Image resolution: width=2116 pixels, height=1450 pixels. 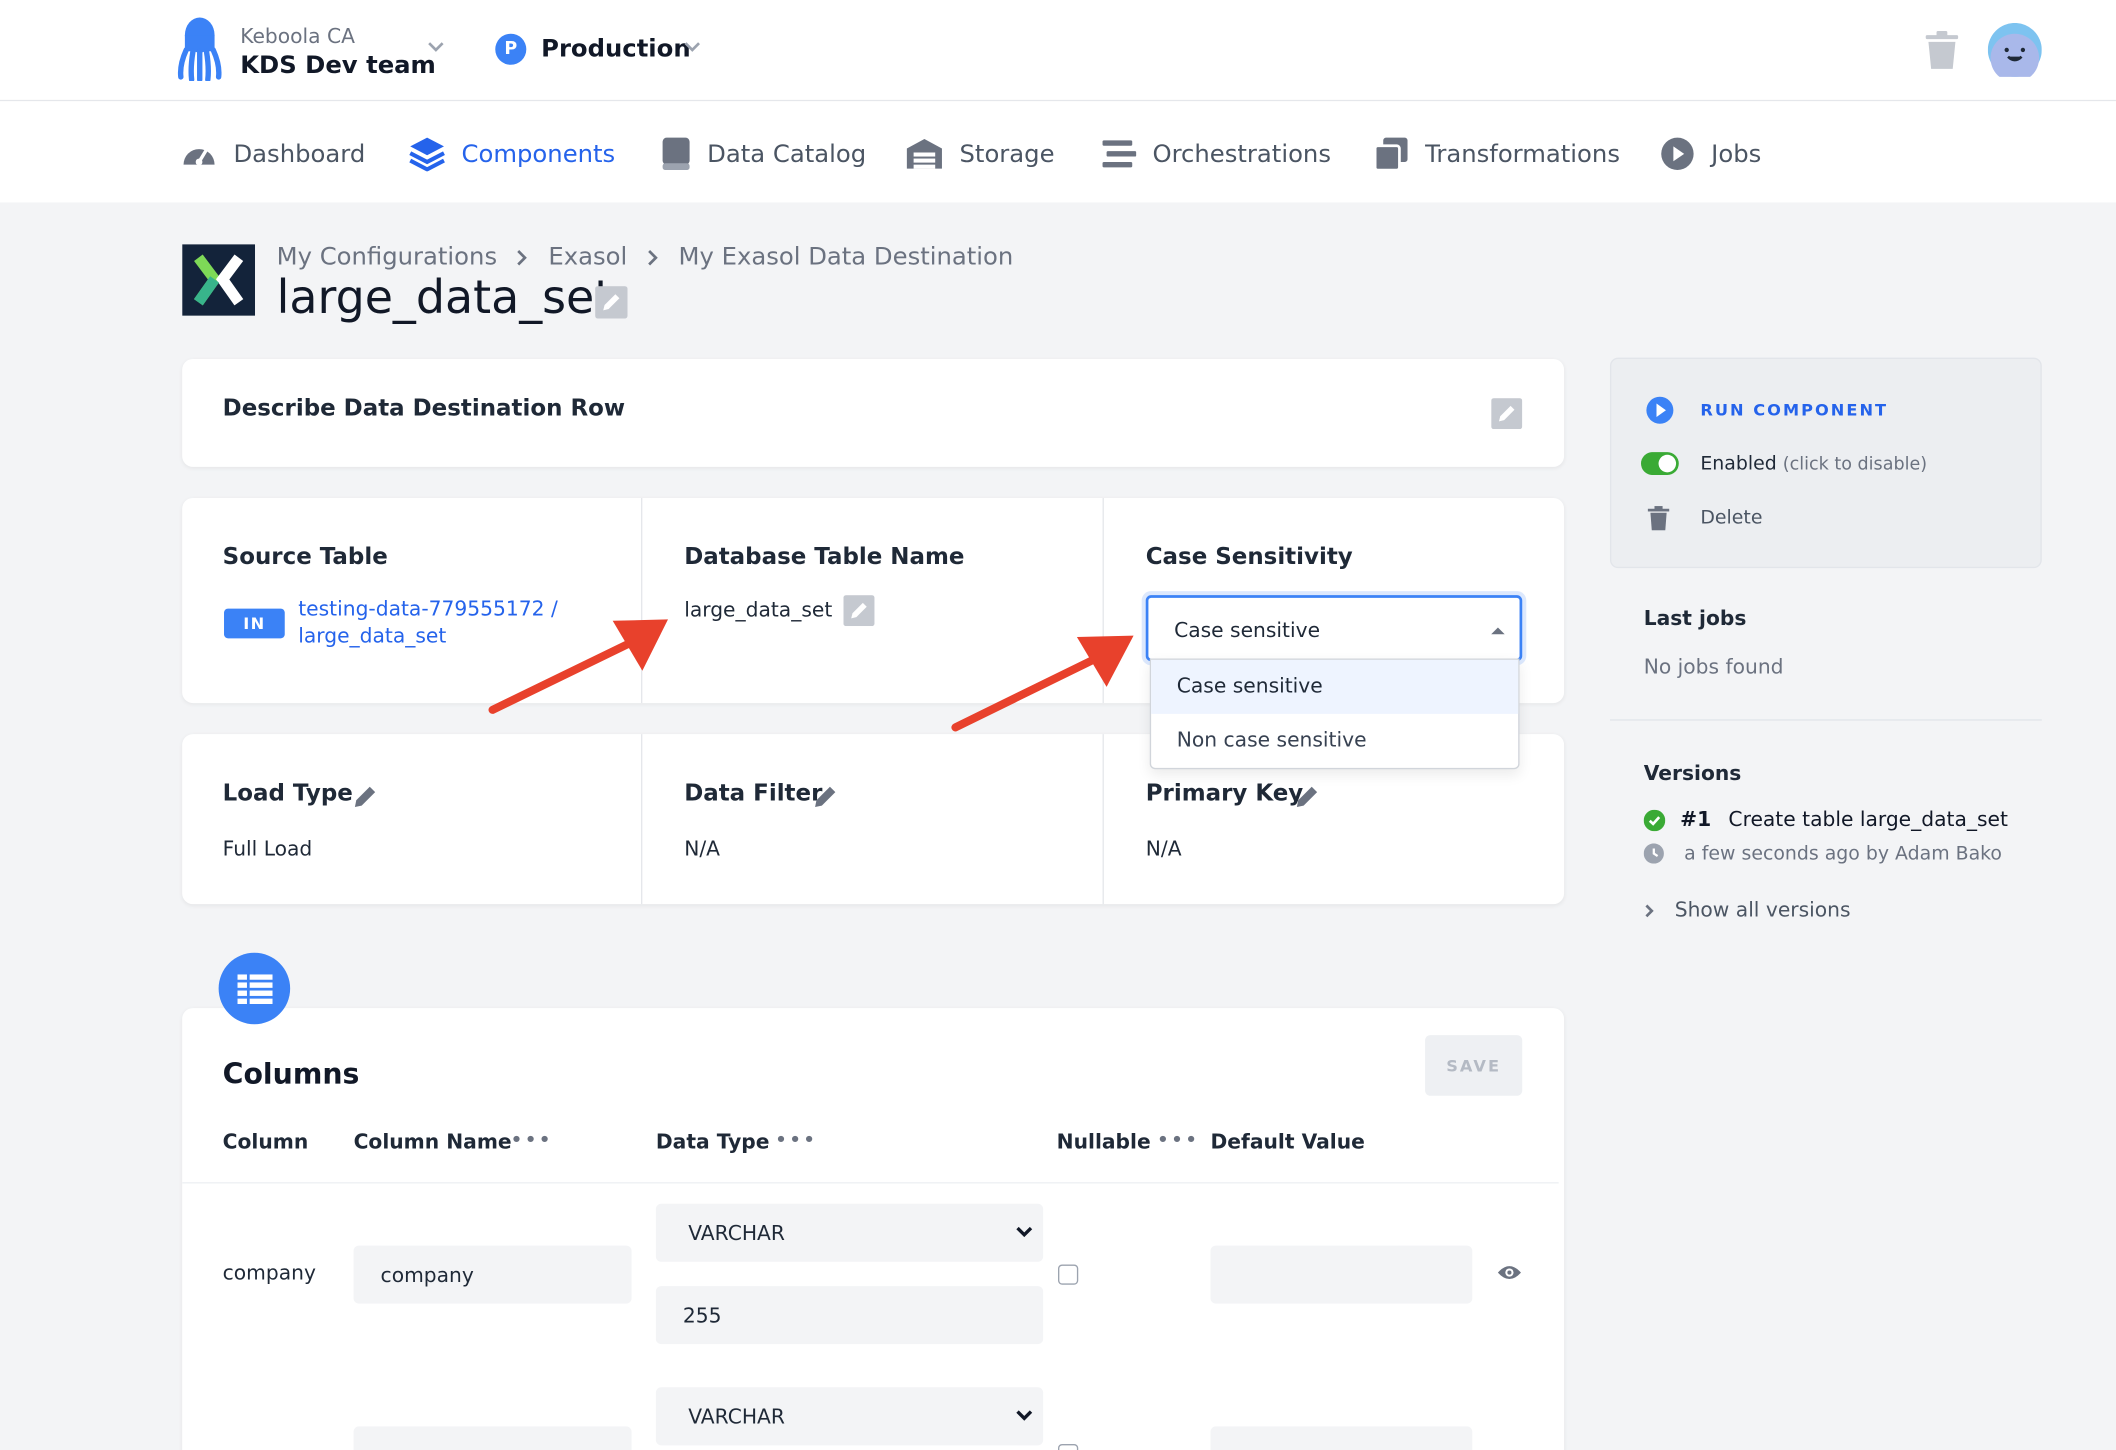 What do you see at coordinates (1814, 464) in the screenshot?
I see `enabled-label: Enabled (click to disable)` at bounding box center [1814, 464].